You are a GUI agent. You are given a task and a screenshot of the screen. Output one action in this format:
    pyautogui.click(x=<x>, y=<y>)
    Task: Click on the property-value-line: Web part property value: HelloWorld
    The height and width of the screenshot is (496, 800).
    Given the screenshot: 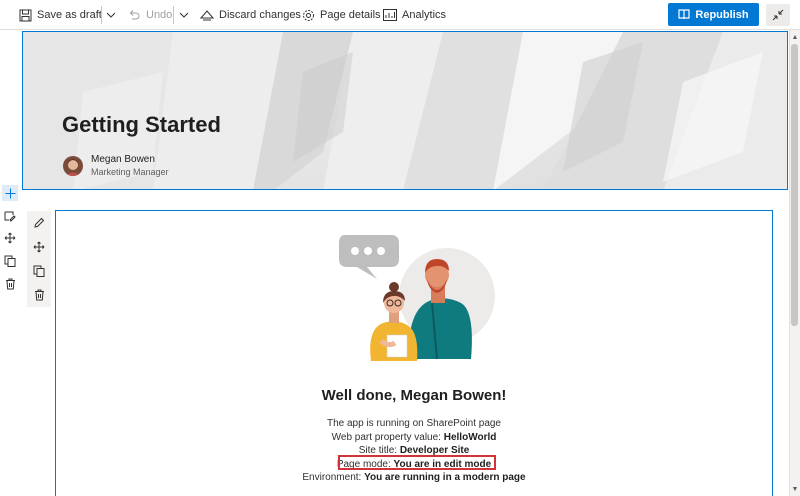 What is the action you would take?
    pyautogui.click(x=414, y=437)
    